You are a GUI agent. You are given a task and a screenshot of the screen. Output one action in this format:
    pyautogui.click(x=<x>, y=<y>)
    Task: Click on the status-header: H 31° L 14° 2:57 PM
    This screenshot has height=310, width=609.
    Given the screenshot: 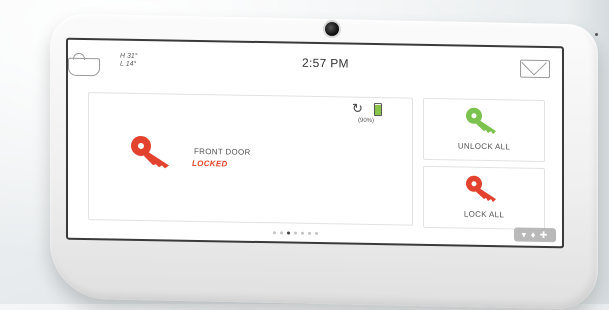 What is the action you would take?
    pyautogui.click(x=315, y=66)
    